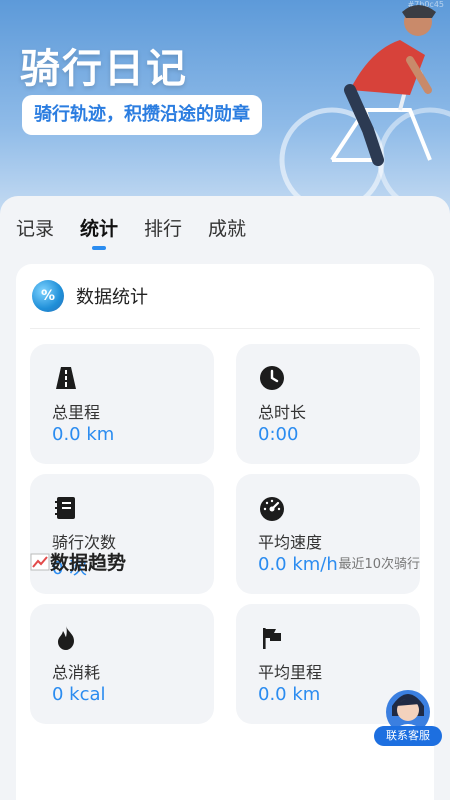 This screenshot has height=800, width=450. I want to click on speedometer-icon, so click(272, 509).